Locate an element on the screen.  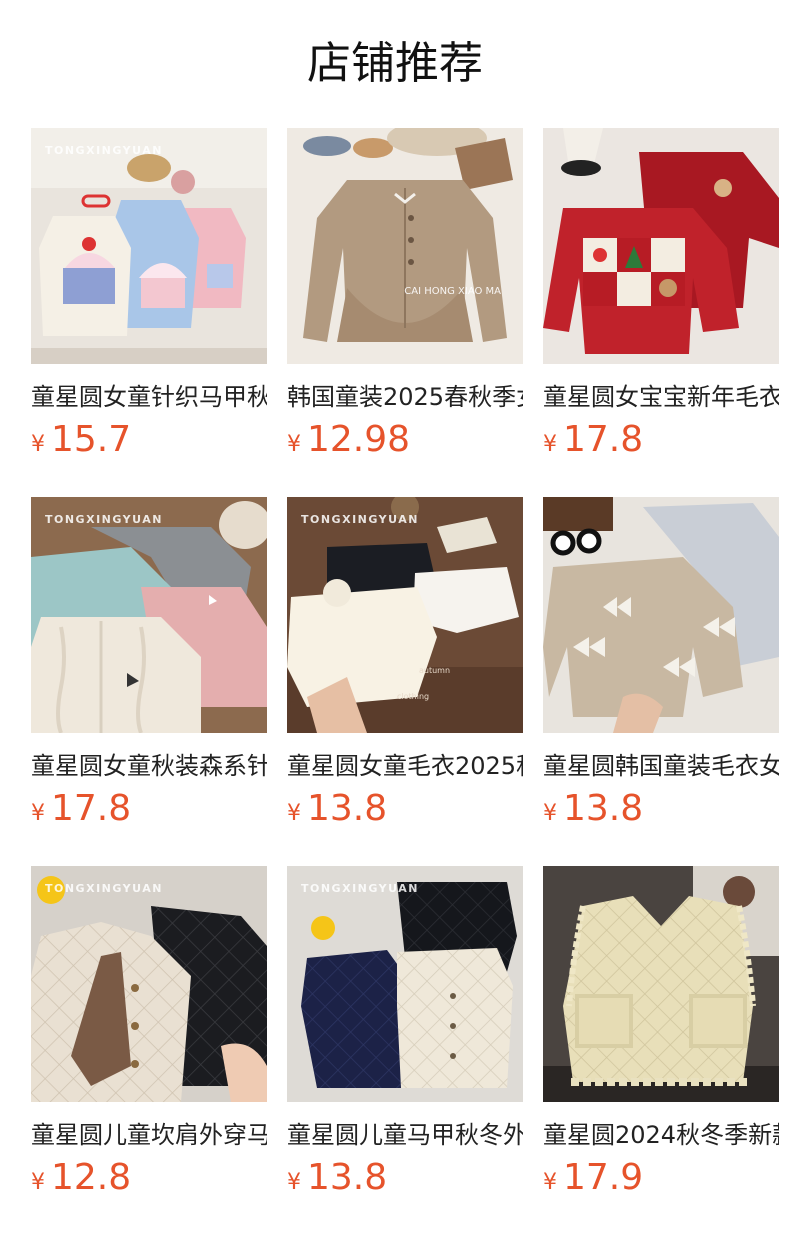
product-price: ¥15.7 is located at coordinates (149, 440).